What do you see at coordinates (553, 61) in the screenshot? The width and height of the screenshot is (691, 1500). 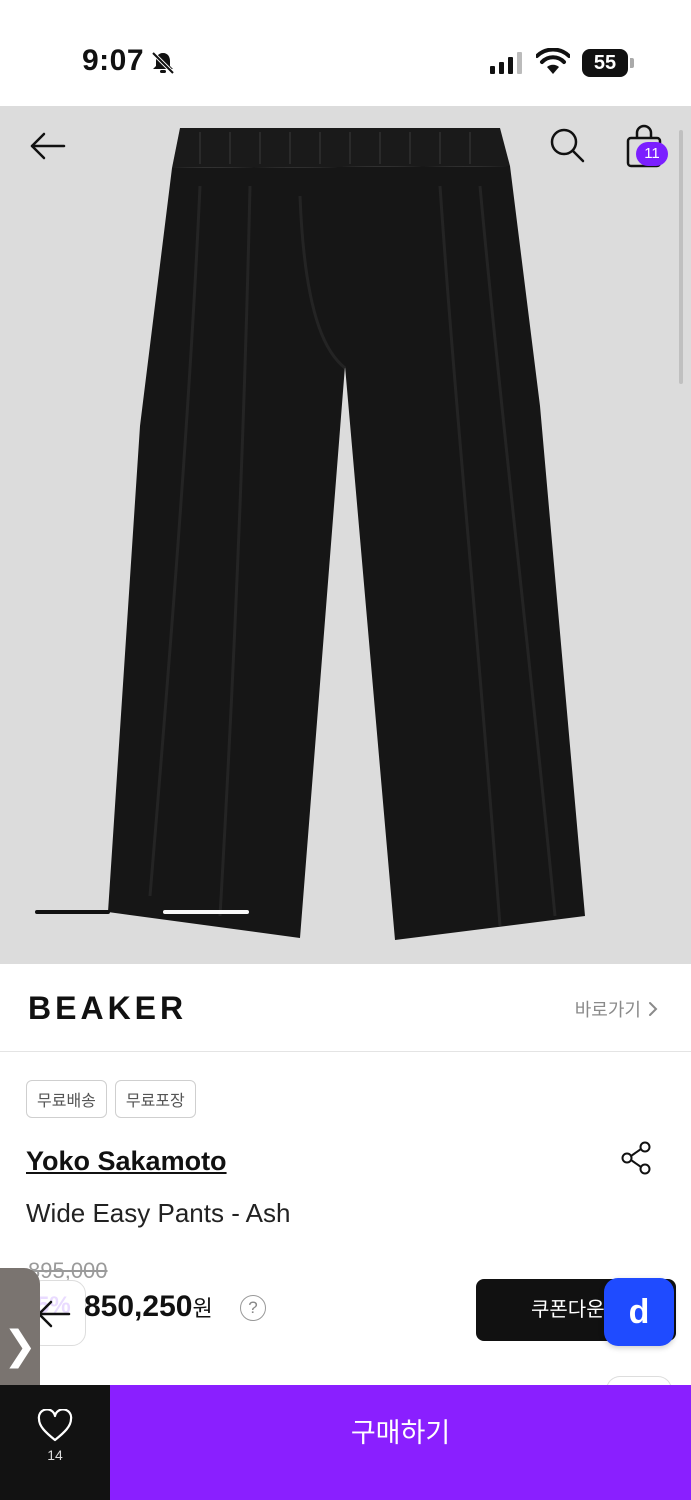 I see `wifi-icon` at bounding box center [553, 61].